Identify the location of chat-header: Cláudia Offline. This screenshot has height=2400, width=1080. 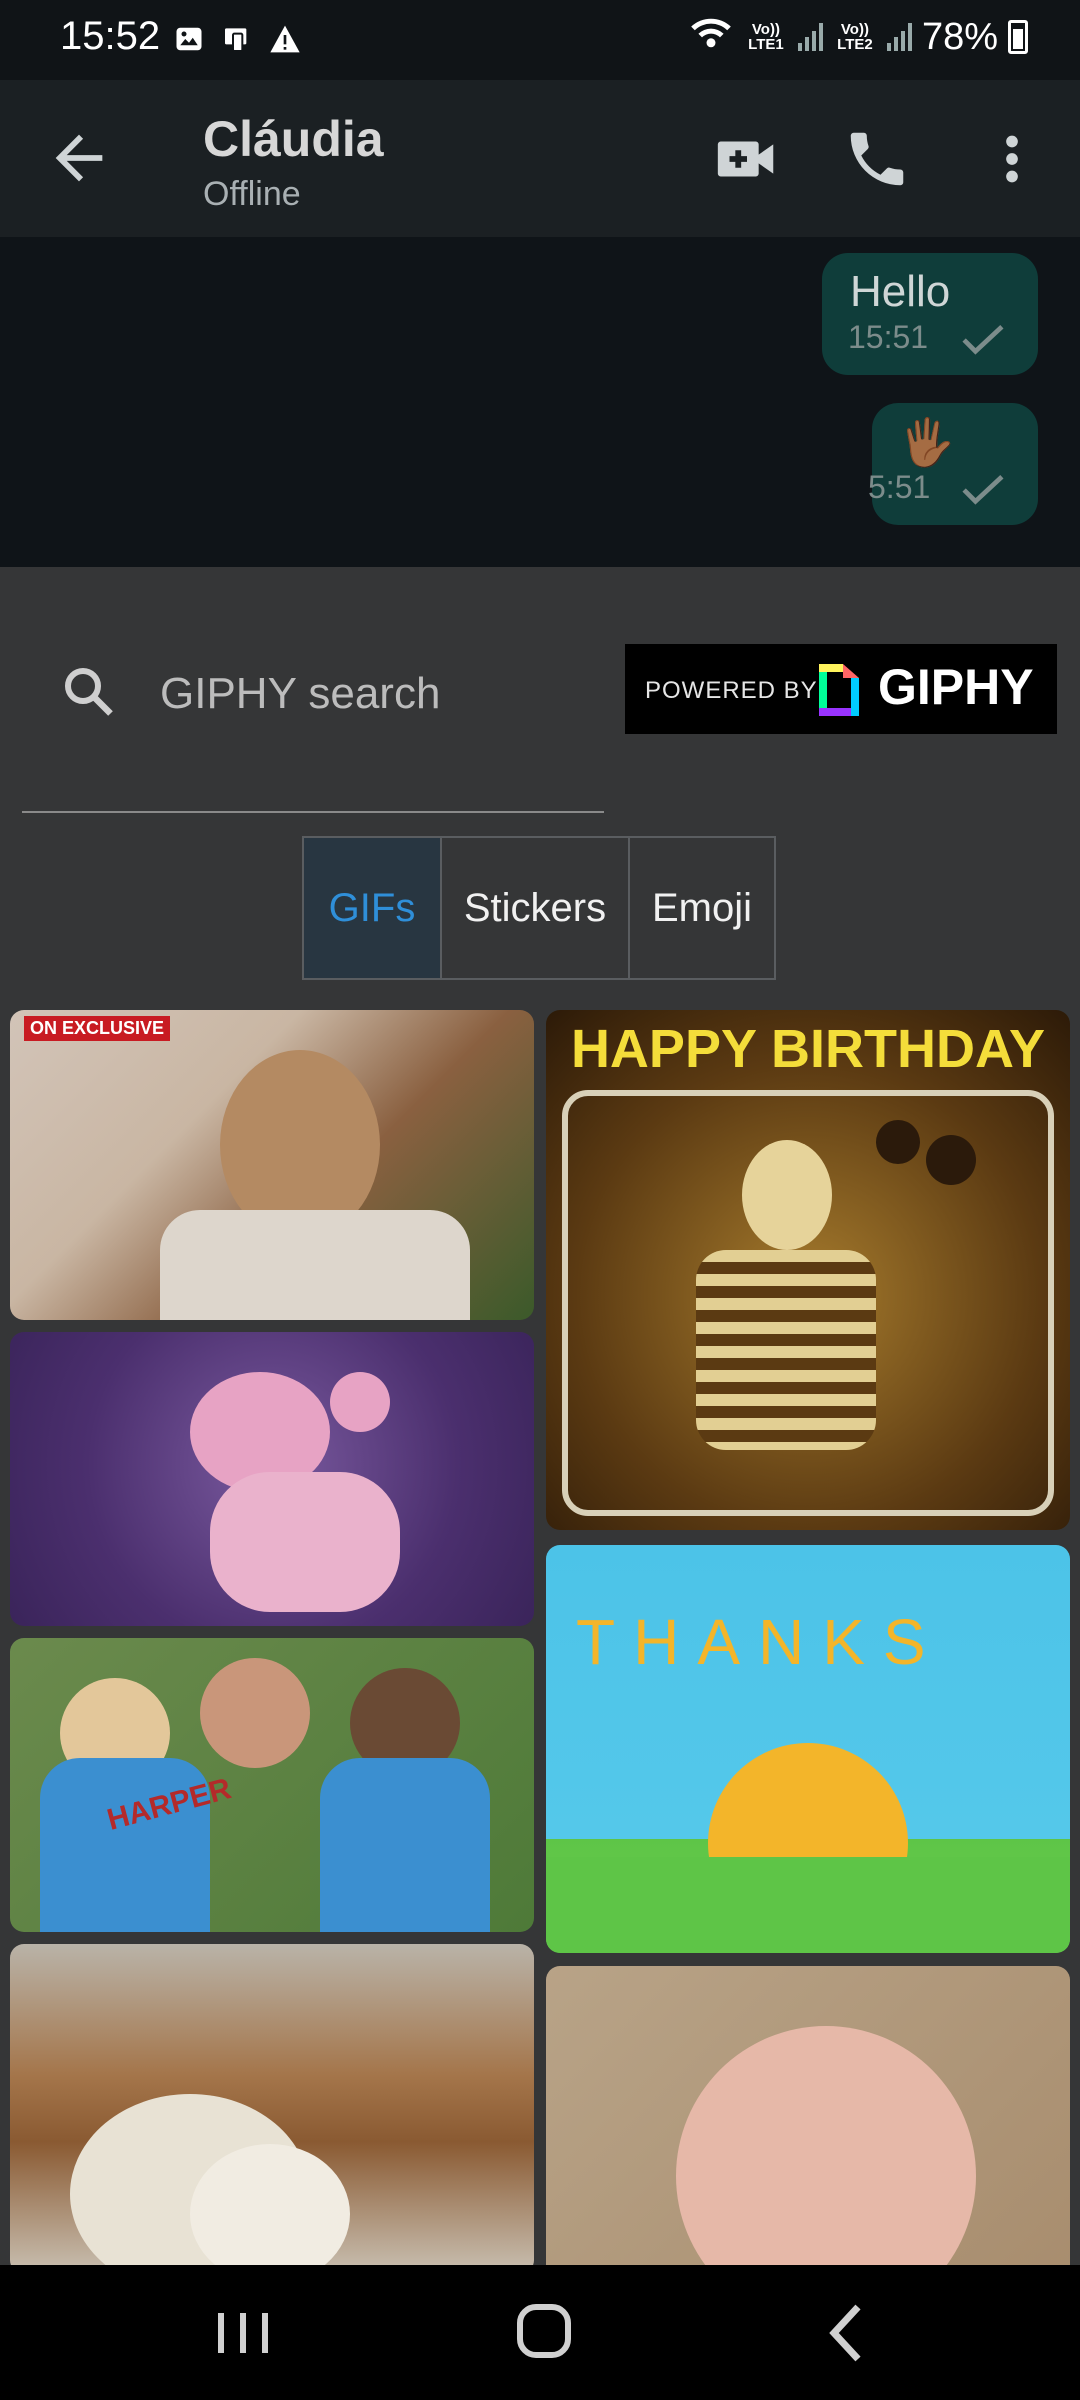
(540, 158).